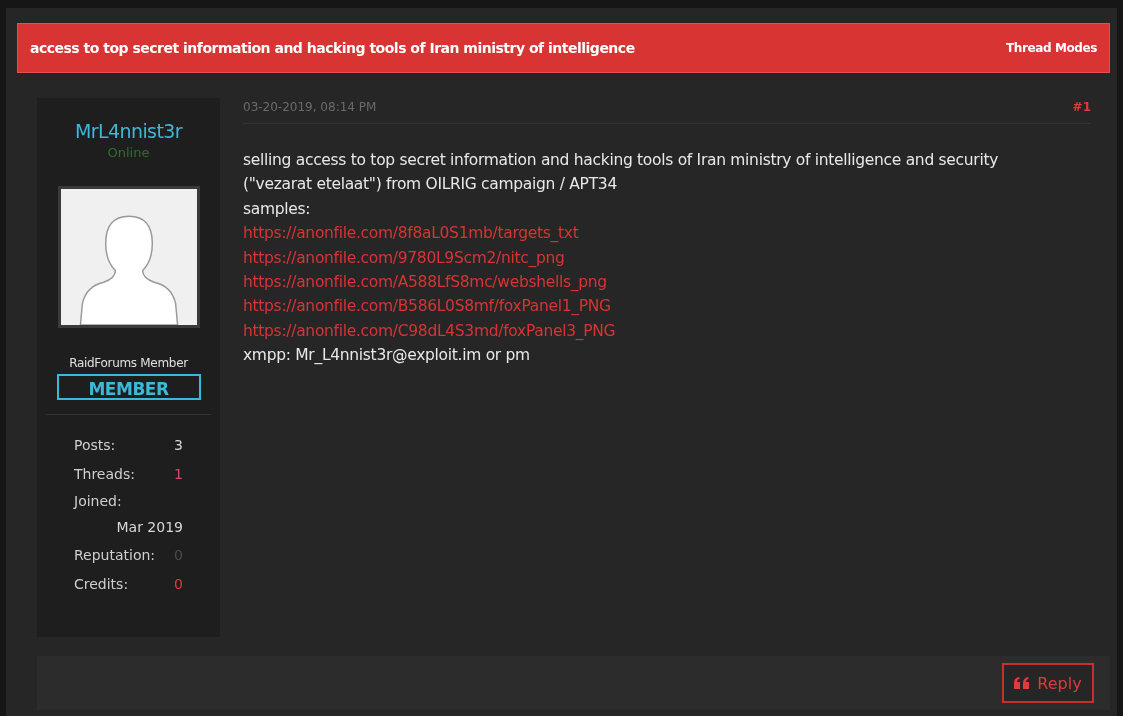 The width and height of the screenshot is (1123, 716). What do you see at coordinates (404, 258) in the screenshot?
I see `file-link: https://anonfile.com/9780L9Scm2/nitc_png` at bounding box center [404, 258].